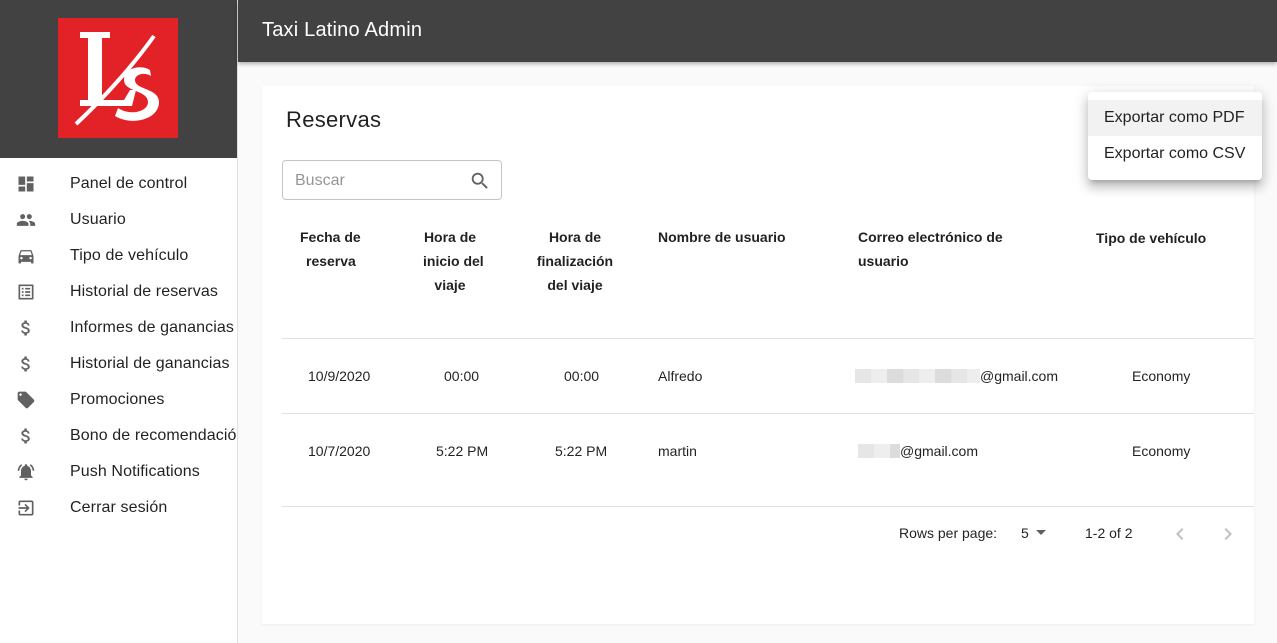 The image size is (1277, 643). I want to click on header-line: reserva, so click(331, 261).